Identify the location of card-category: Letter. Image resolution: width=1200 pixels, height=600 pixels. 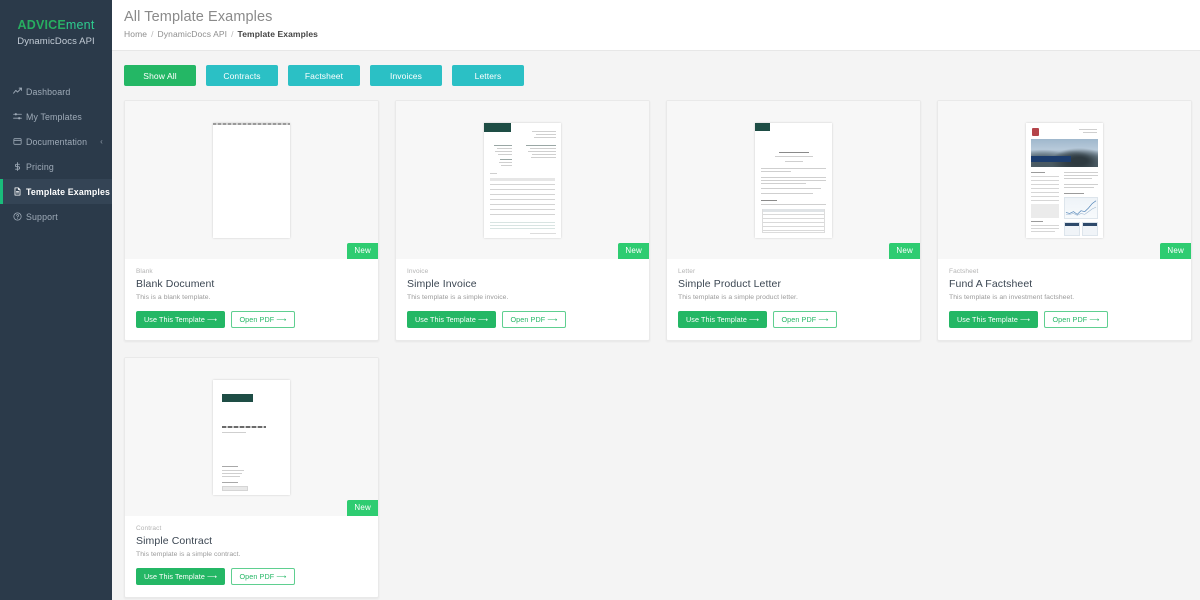
(687, 271).